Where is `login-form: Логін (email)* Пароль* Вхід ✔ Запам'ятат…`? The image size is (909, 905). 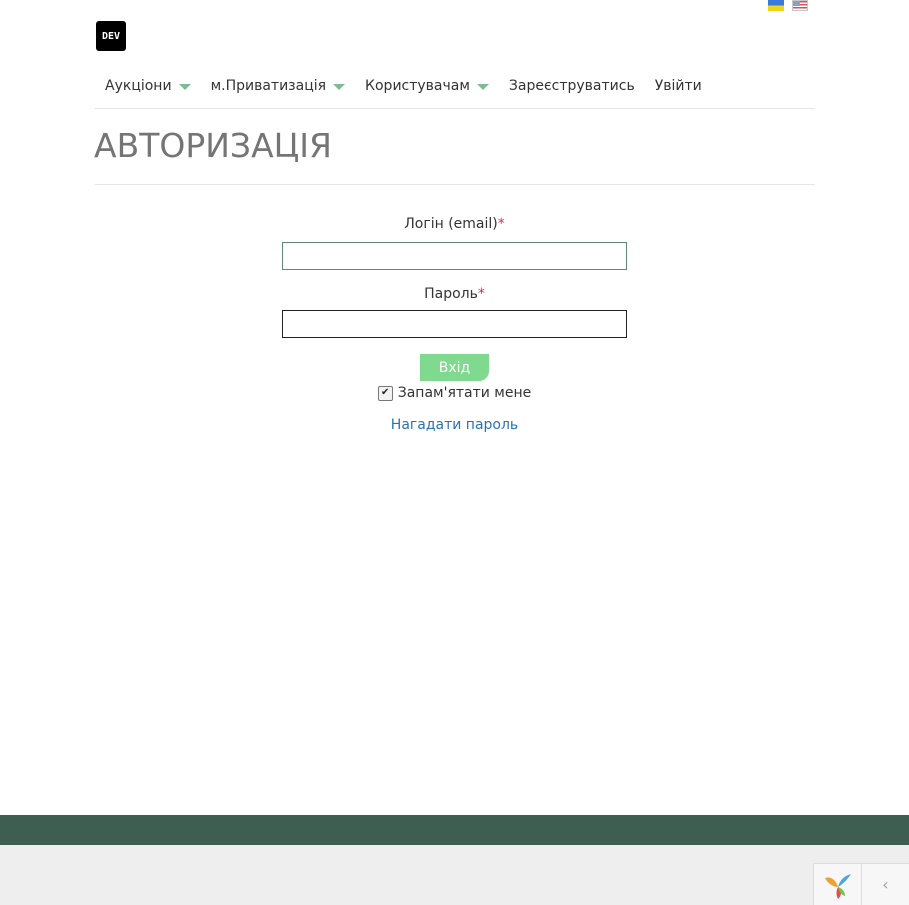
login-form: Логін (email)* Пароль* Вхід ✔ Запам'ятат… is located at coordinates (454, 323).